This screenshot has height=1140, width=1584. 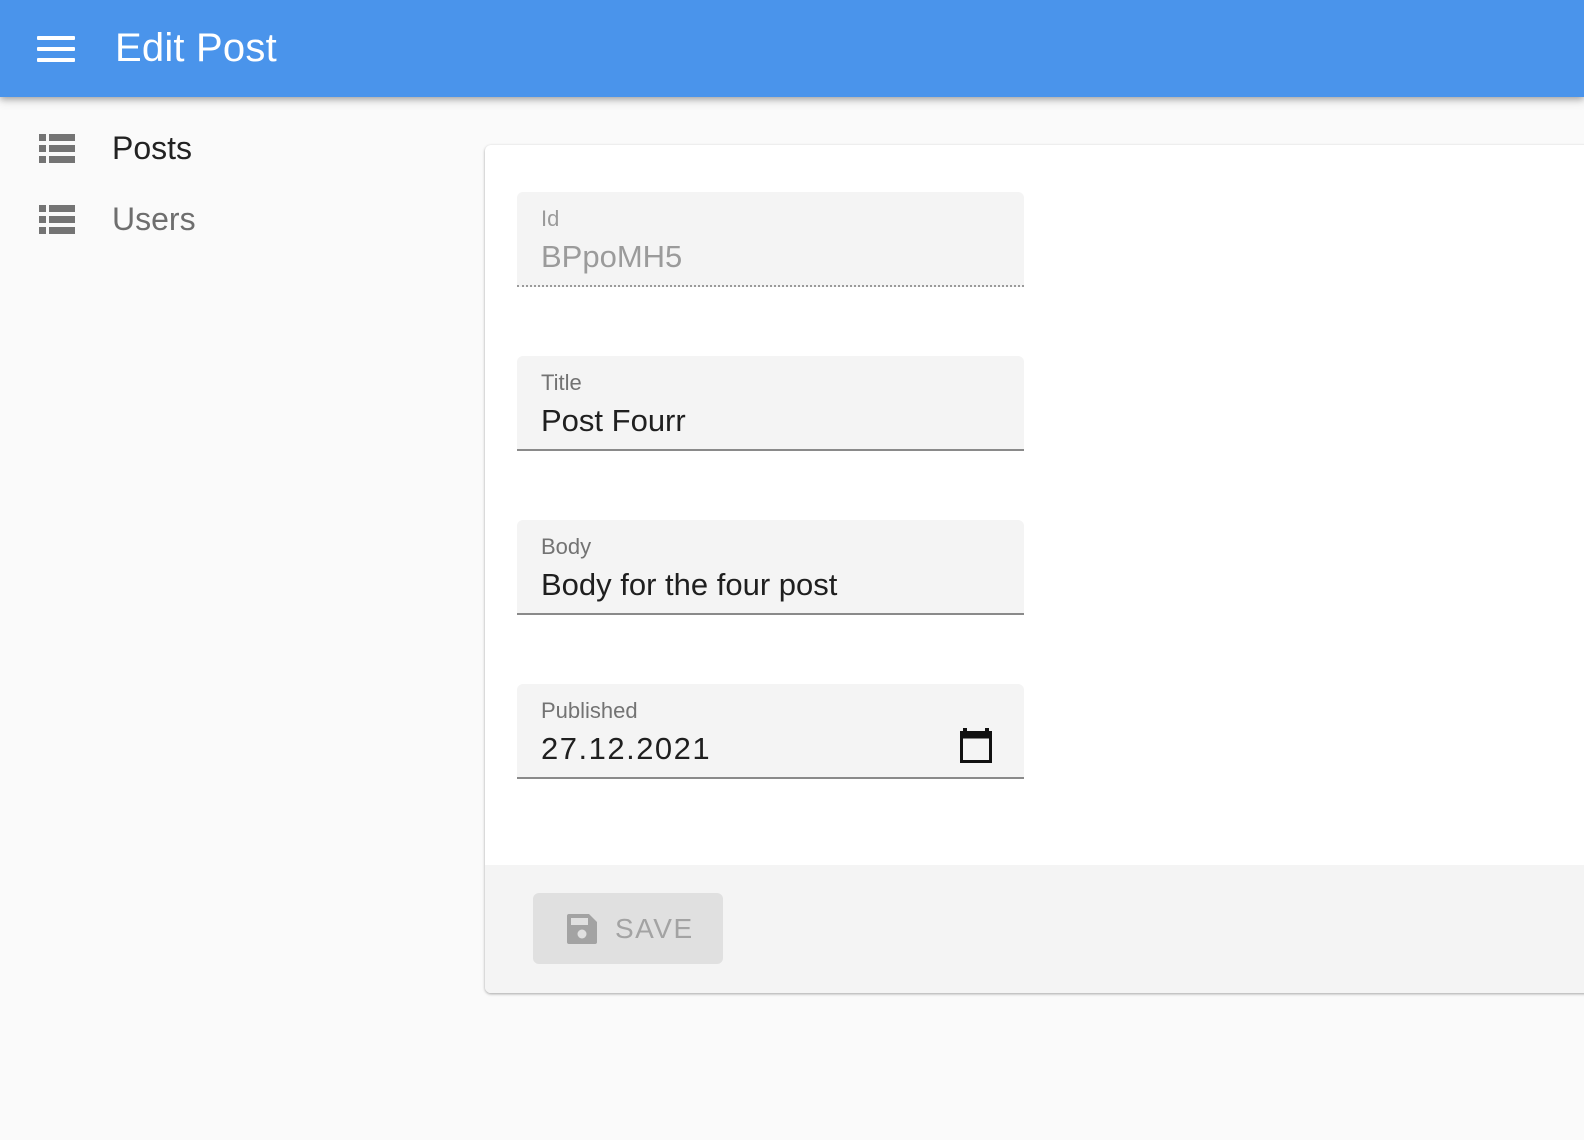 What do you see at coordinates (751, 257) in the screenshot?
I see `id-input` at bounding box center [751, 257].